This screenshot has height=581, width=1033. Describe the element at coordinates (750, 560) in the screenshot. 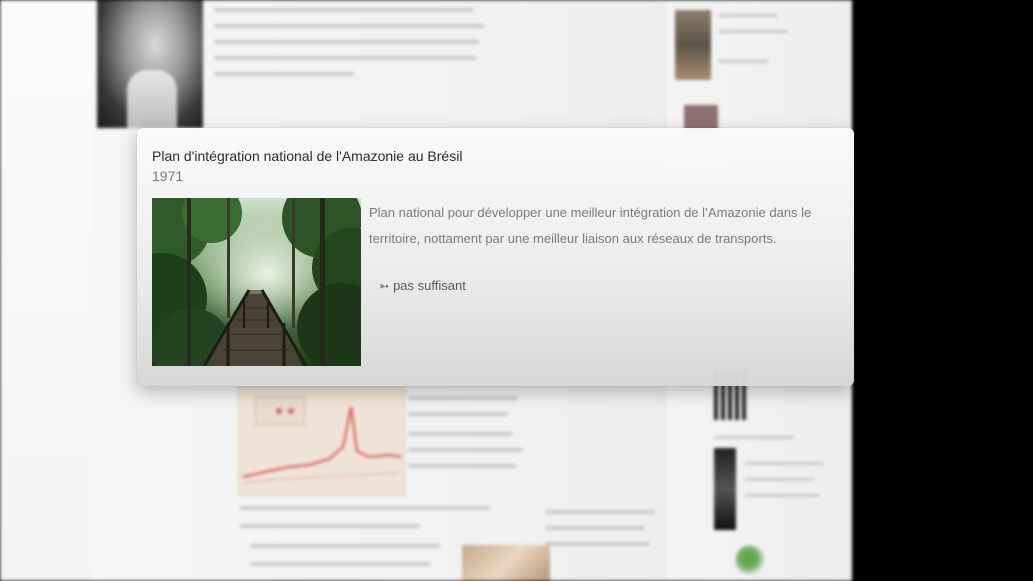

I see `background-map-thumbnail` at that location.